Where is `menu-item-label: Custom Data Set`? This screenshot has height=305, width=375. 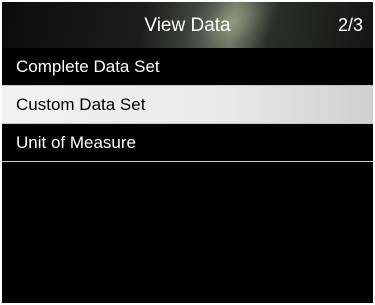
menu-item-label: Custom Data Set is located at coordinates (81, 104).